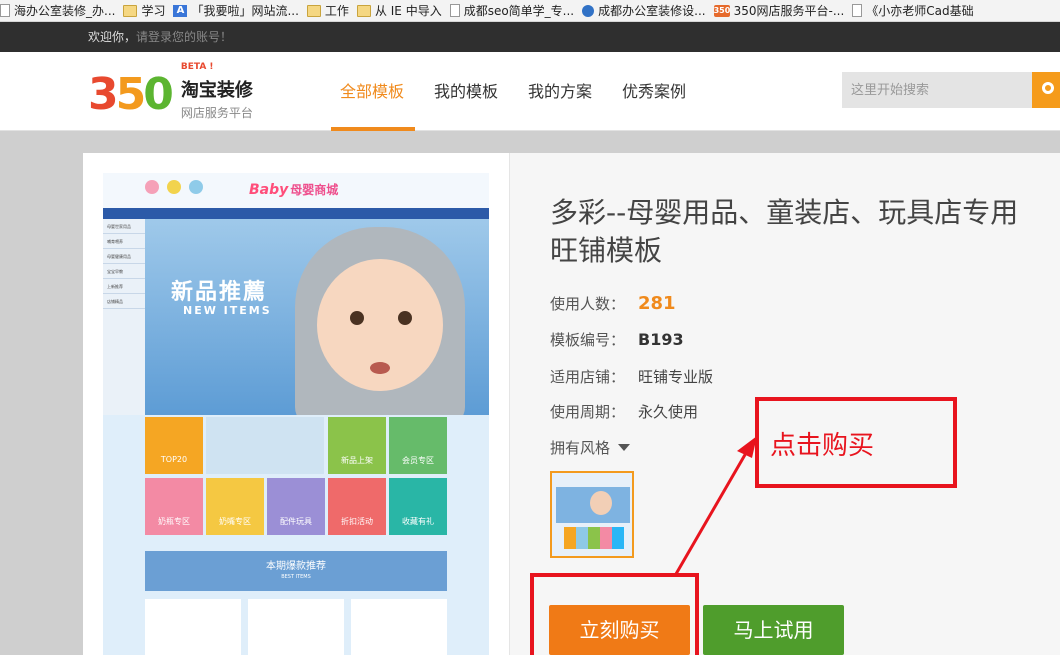  Describe the element at coordinates (711, 513) in the screenshot. I see `annotation-arrow-line` at that location.